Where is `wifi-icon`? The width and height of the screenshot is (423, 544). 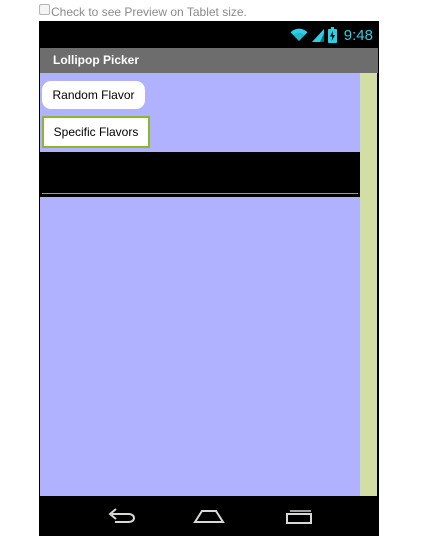 wifi-icon is located at coordinates (299, 34).